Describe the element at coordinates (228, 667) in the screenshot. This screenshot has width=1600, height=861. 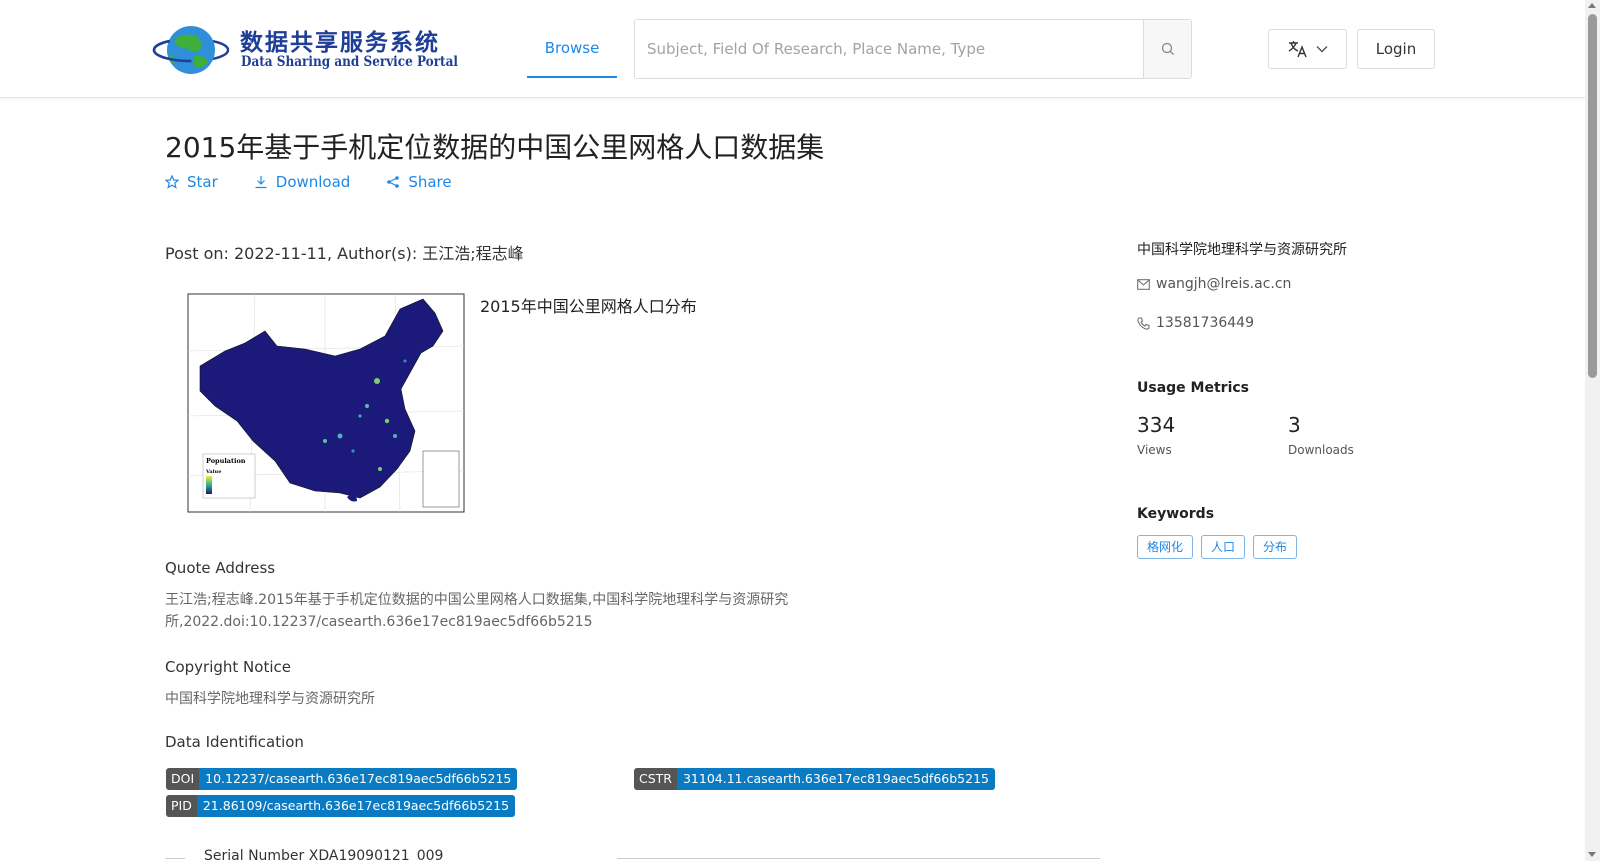
I see `copyright-heading: Copyright Notice` at that location.